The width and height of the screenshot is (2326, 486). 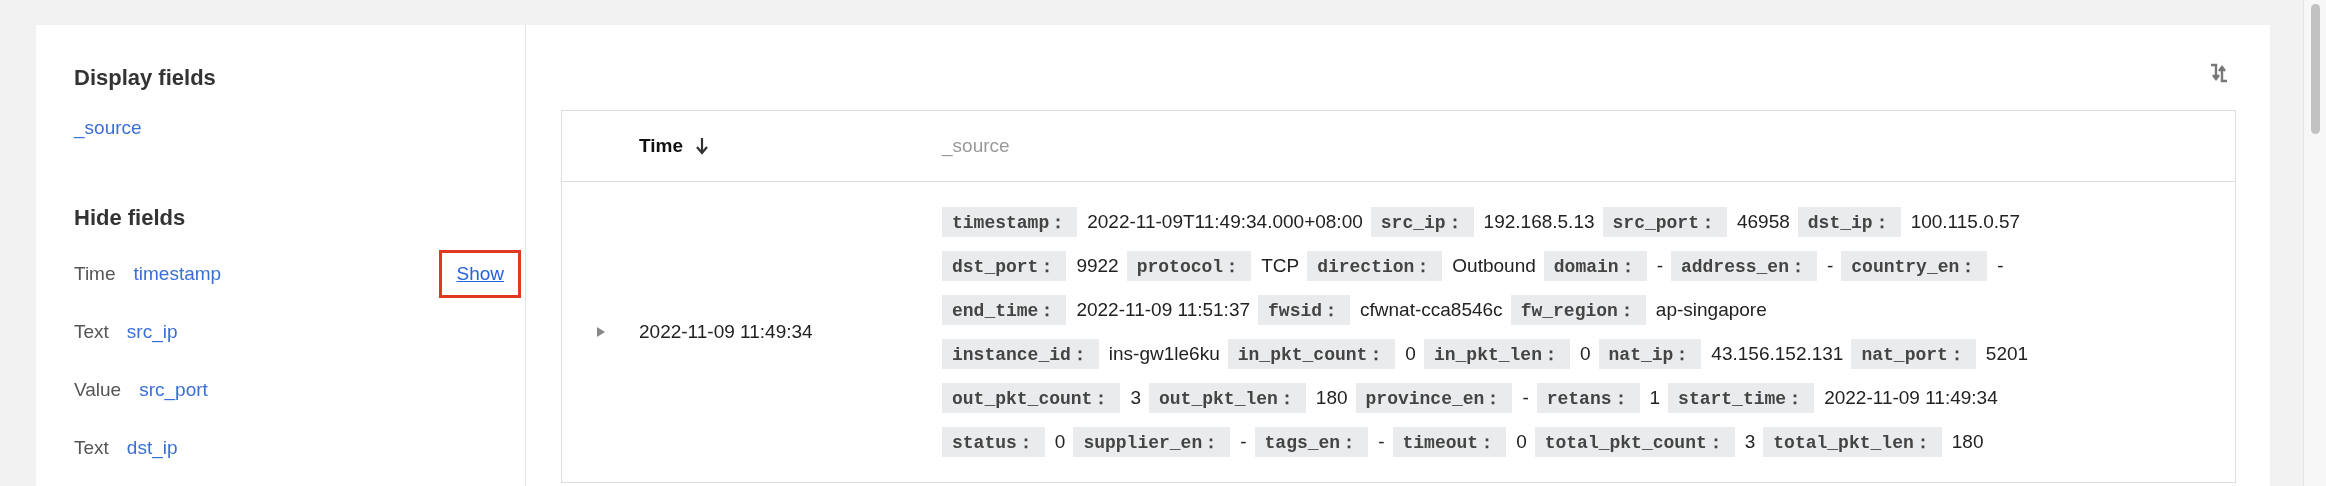 I want to click on field-value: 2022-11-09 11:49:34, so click(x=1911, y=398).